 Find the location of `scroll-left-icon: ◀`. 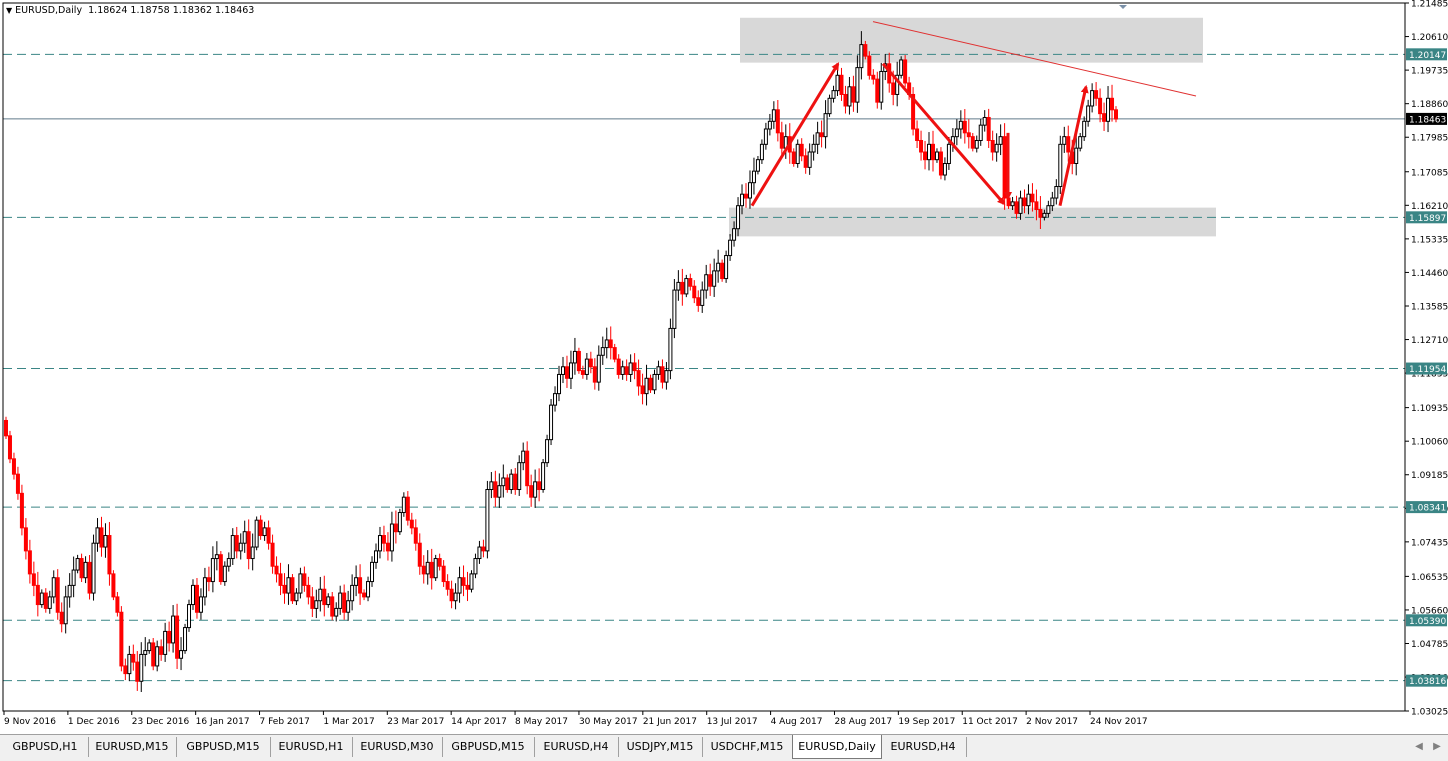

scroll-left-icon: ◀ is located at coordinates (1419, 747).